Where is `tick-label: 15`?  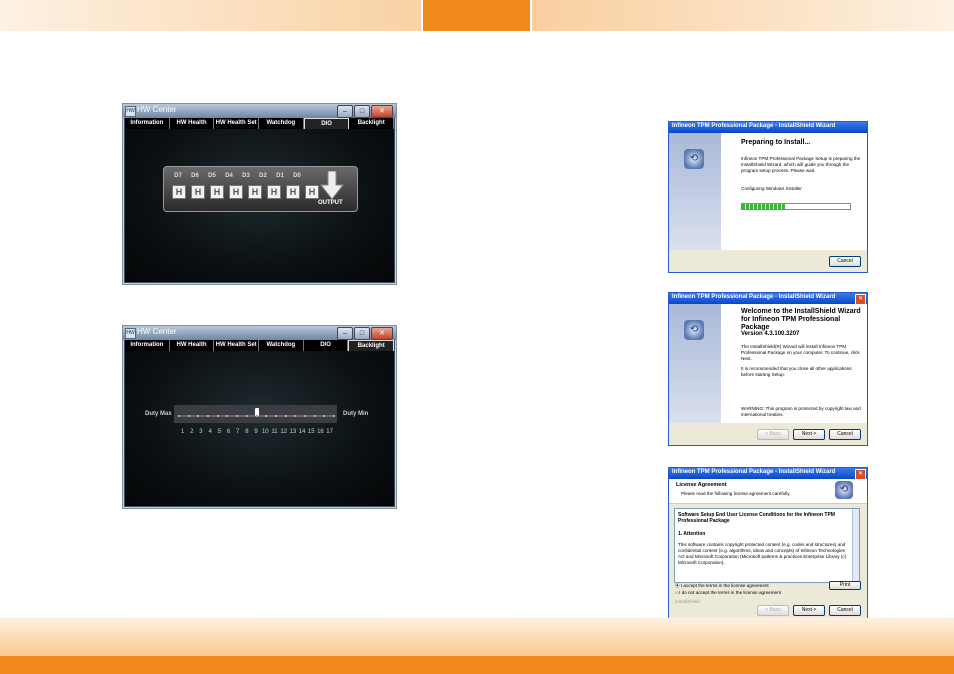
tick-label: 15 is located at coordinates (311, 432).